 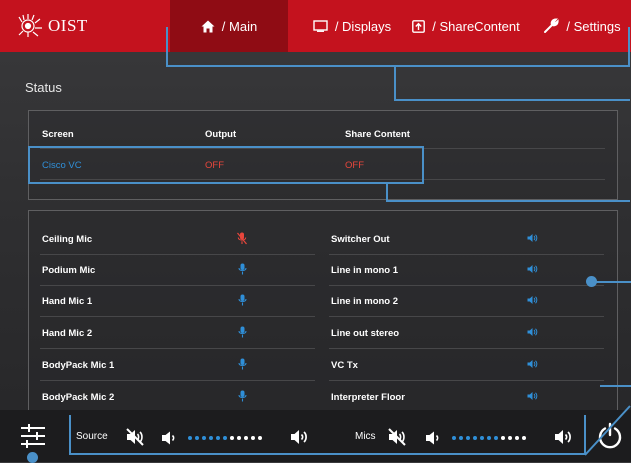 I want to click on status-title: Status, so click(x=43, y=87).